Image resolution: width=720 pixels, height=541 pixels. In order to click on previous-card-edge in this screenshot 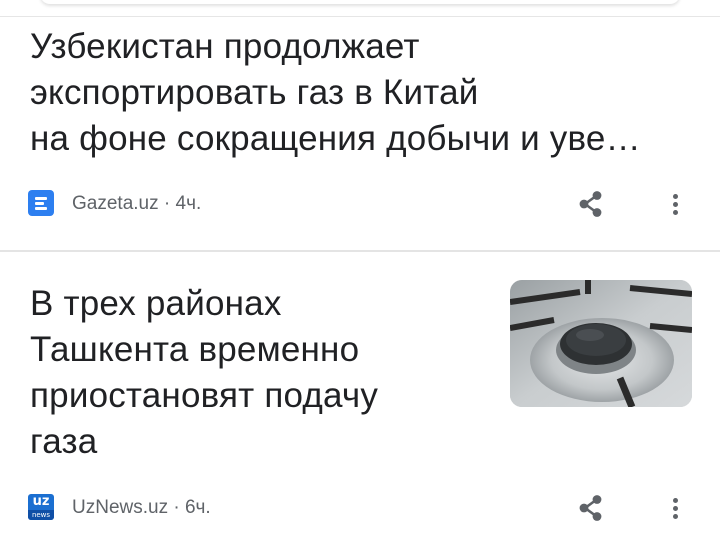, I will do `click(360, 9)`.